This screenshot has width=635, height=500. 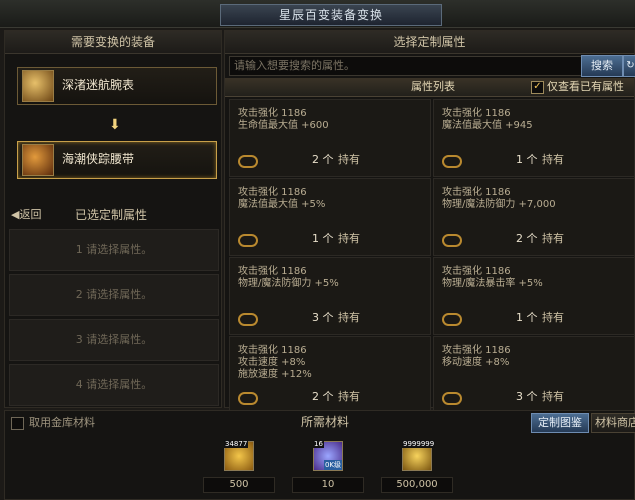 I want to click on back-button: ◀返回, so click(x=26, y=214).